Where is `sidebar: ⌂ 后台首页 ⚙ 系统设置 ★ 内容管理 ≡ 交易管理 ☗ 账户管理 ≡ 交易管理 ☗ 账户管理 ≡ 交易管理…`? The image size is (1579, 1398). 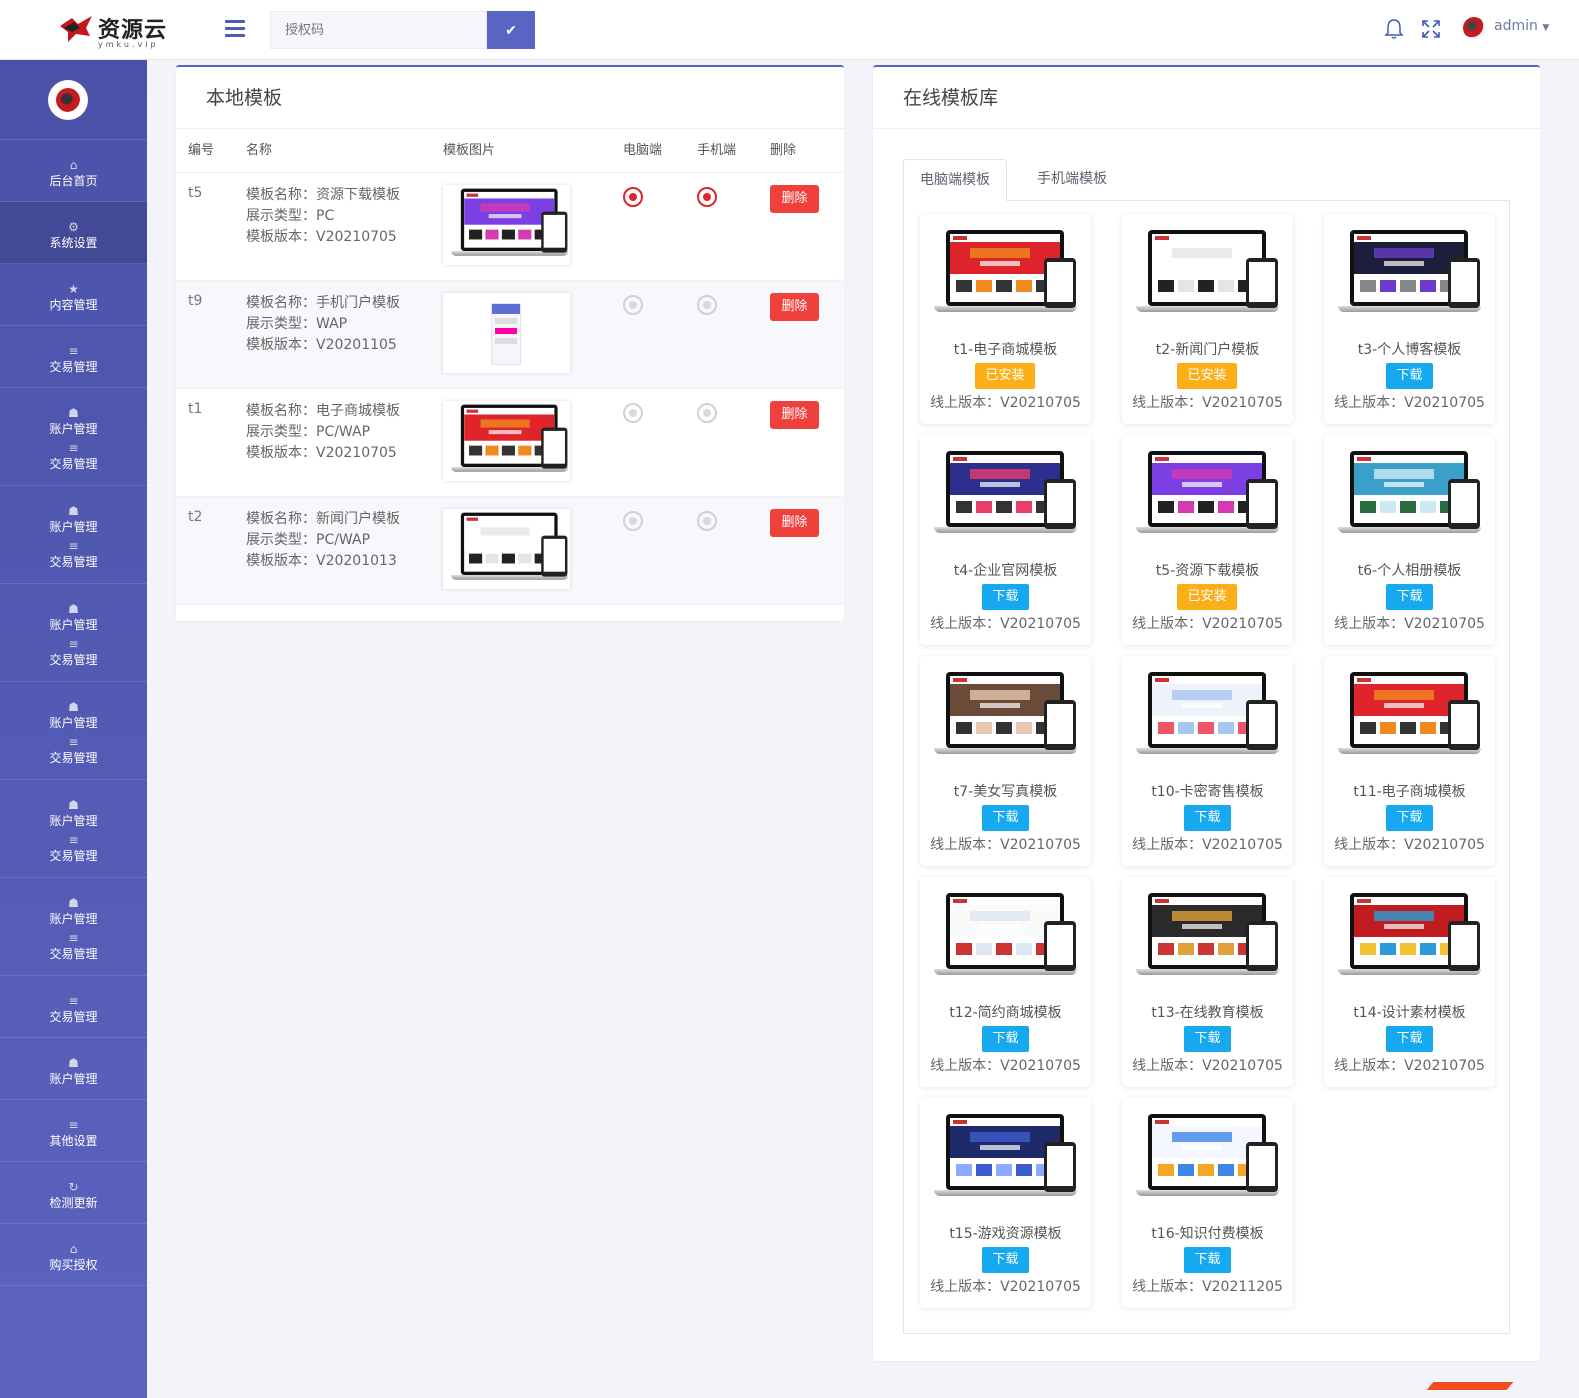
sidebar: ⌂ 后台首页 ⚙ 系统设置 ★ 内容管理 ≡ 交易管理 ☗ 账户管理 ≡ 交易管理 ☗ 账户管理 ≡ 交易管理… is located at coordinates (73, 729).